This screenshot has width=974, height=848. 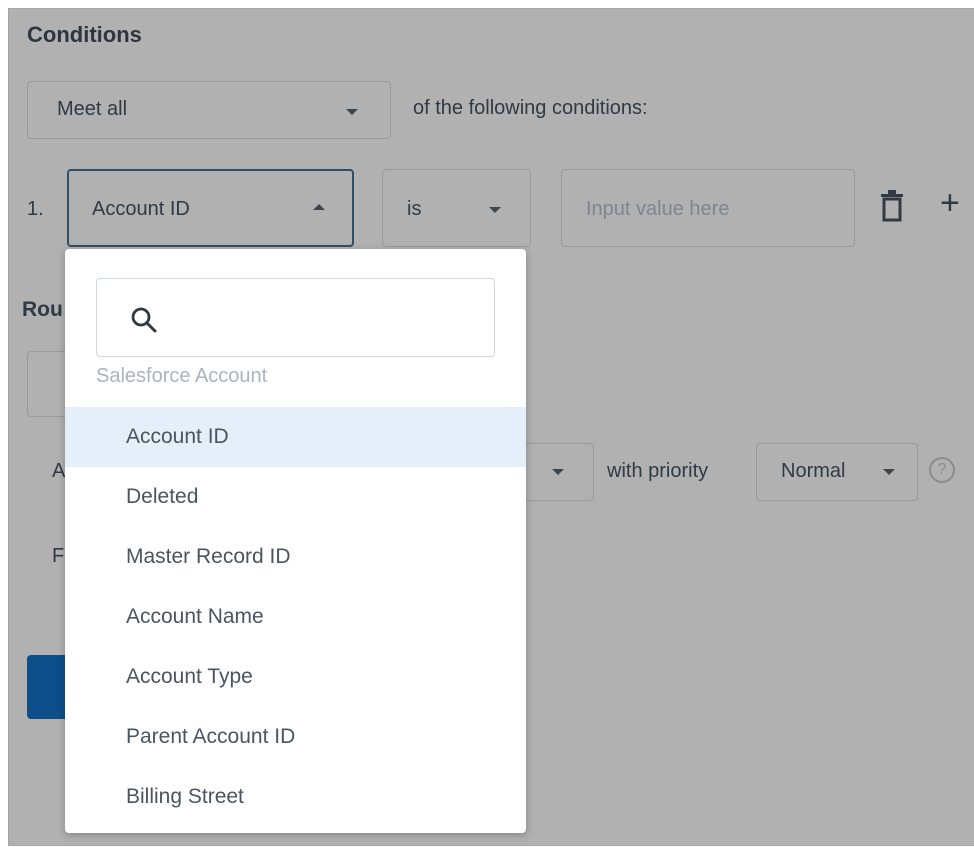 What do you see at coordinates (144, 320) in the screenshot?
I see `search-icon` at bounding box center [144, 320].